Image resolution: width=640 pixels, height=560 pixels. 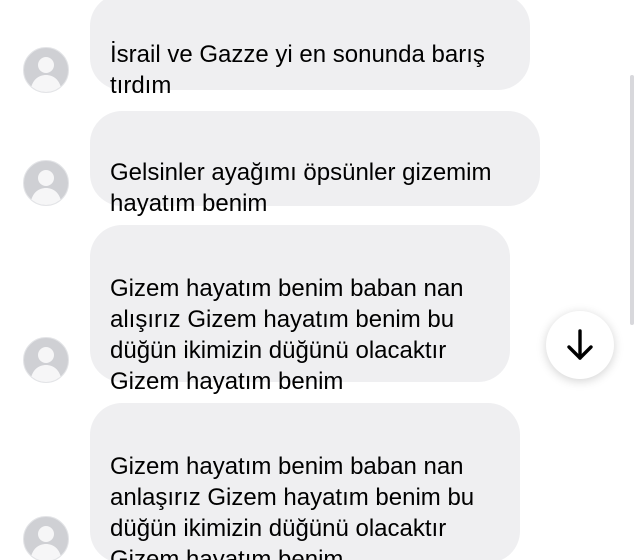 I want to click on arrow-down-icon, so click(x=580, y=344).